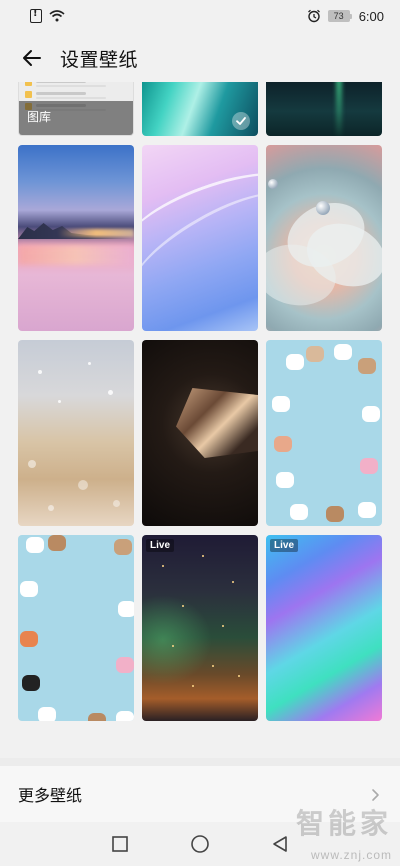 Image resolution: width=400 pixels, height=866 pixels. I want to click on selected-check-icon, so click(241, 121).